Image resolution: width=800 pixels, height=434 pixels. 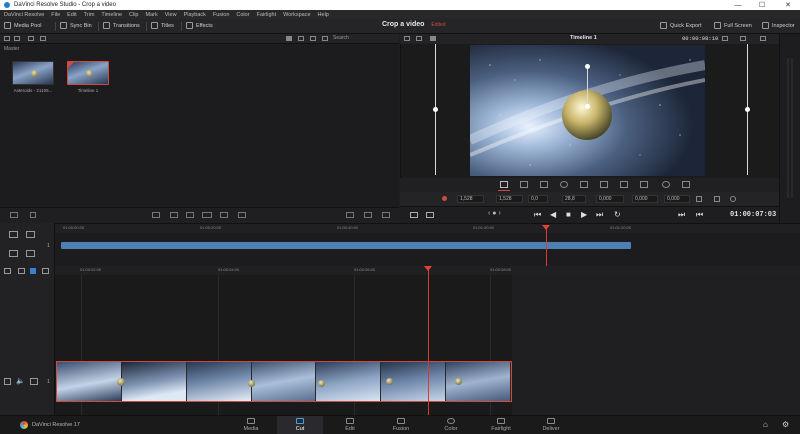 I want to click on new-bin-icon, so click(x=31, y=38).